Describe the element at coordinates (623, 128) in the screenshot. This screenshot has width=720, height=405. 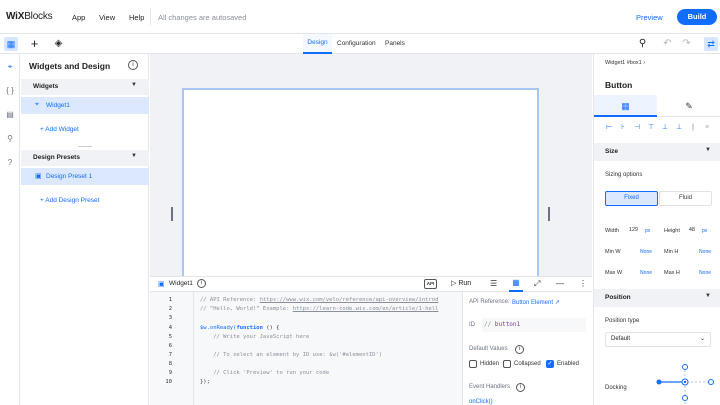
I see `align-center-h-icon: ⊦` at that location.